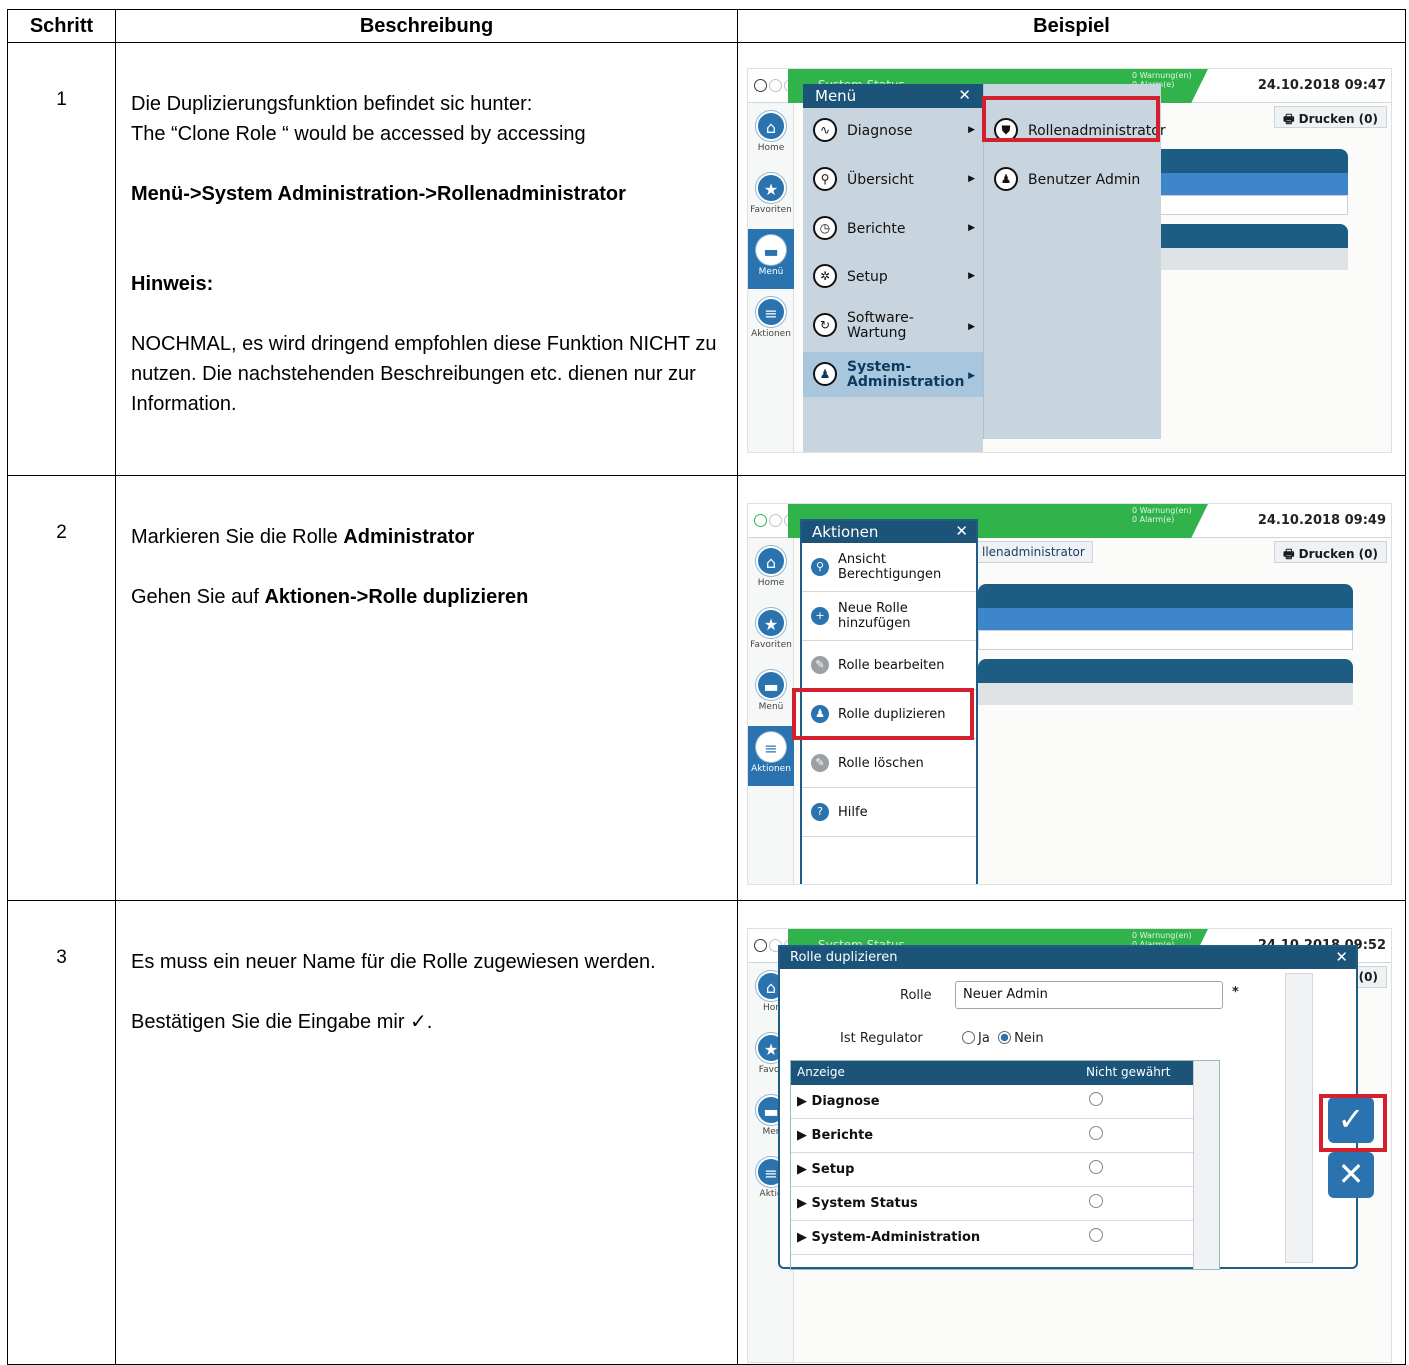 The image size is (1409, 1365). I want to click on table-row: ▶ Berichte, so click(1005, 1136).